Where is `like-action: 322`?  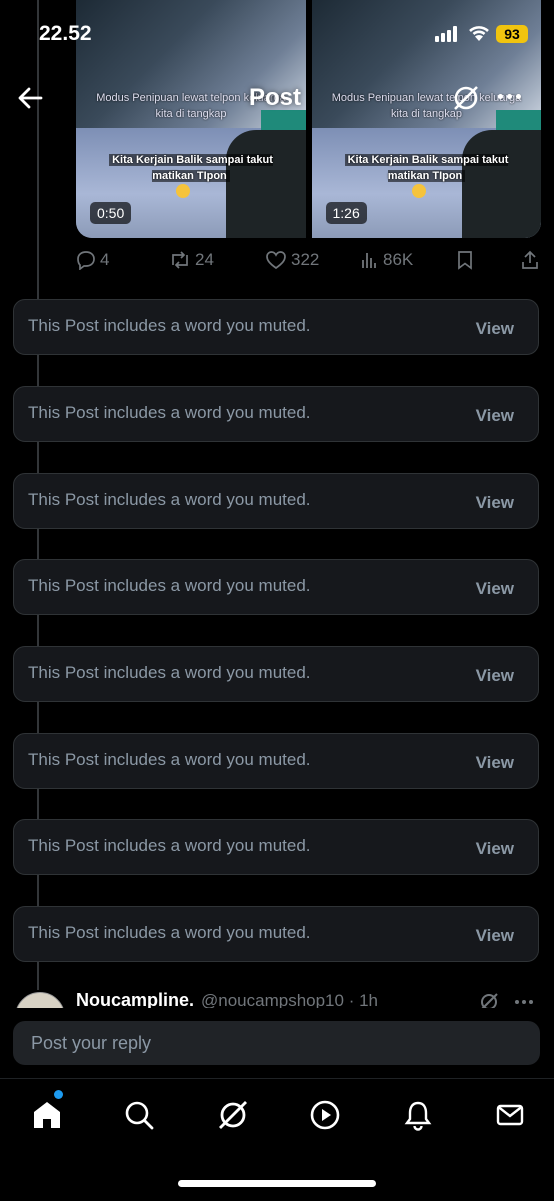 like-action: 322 is located at coordinates (292, 260).